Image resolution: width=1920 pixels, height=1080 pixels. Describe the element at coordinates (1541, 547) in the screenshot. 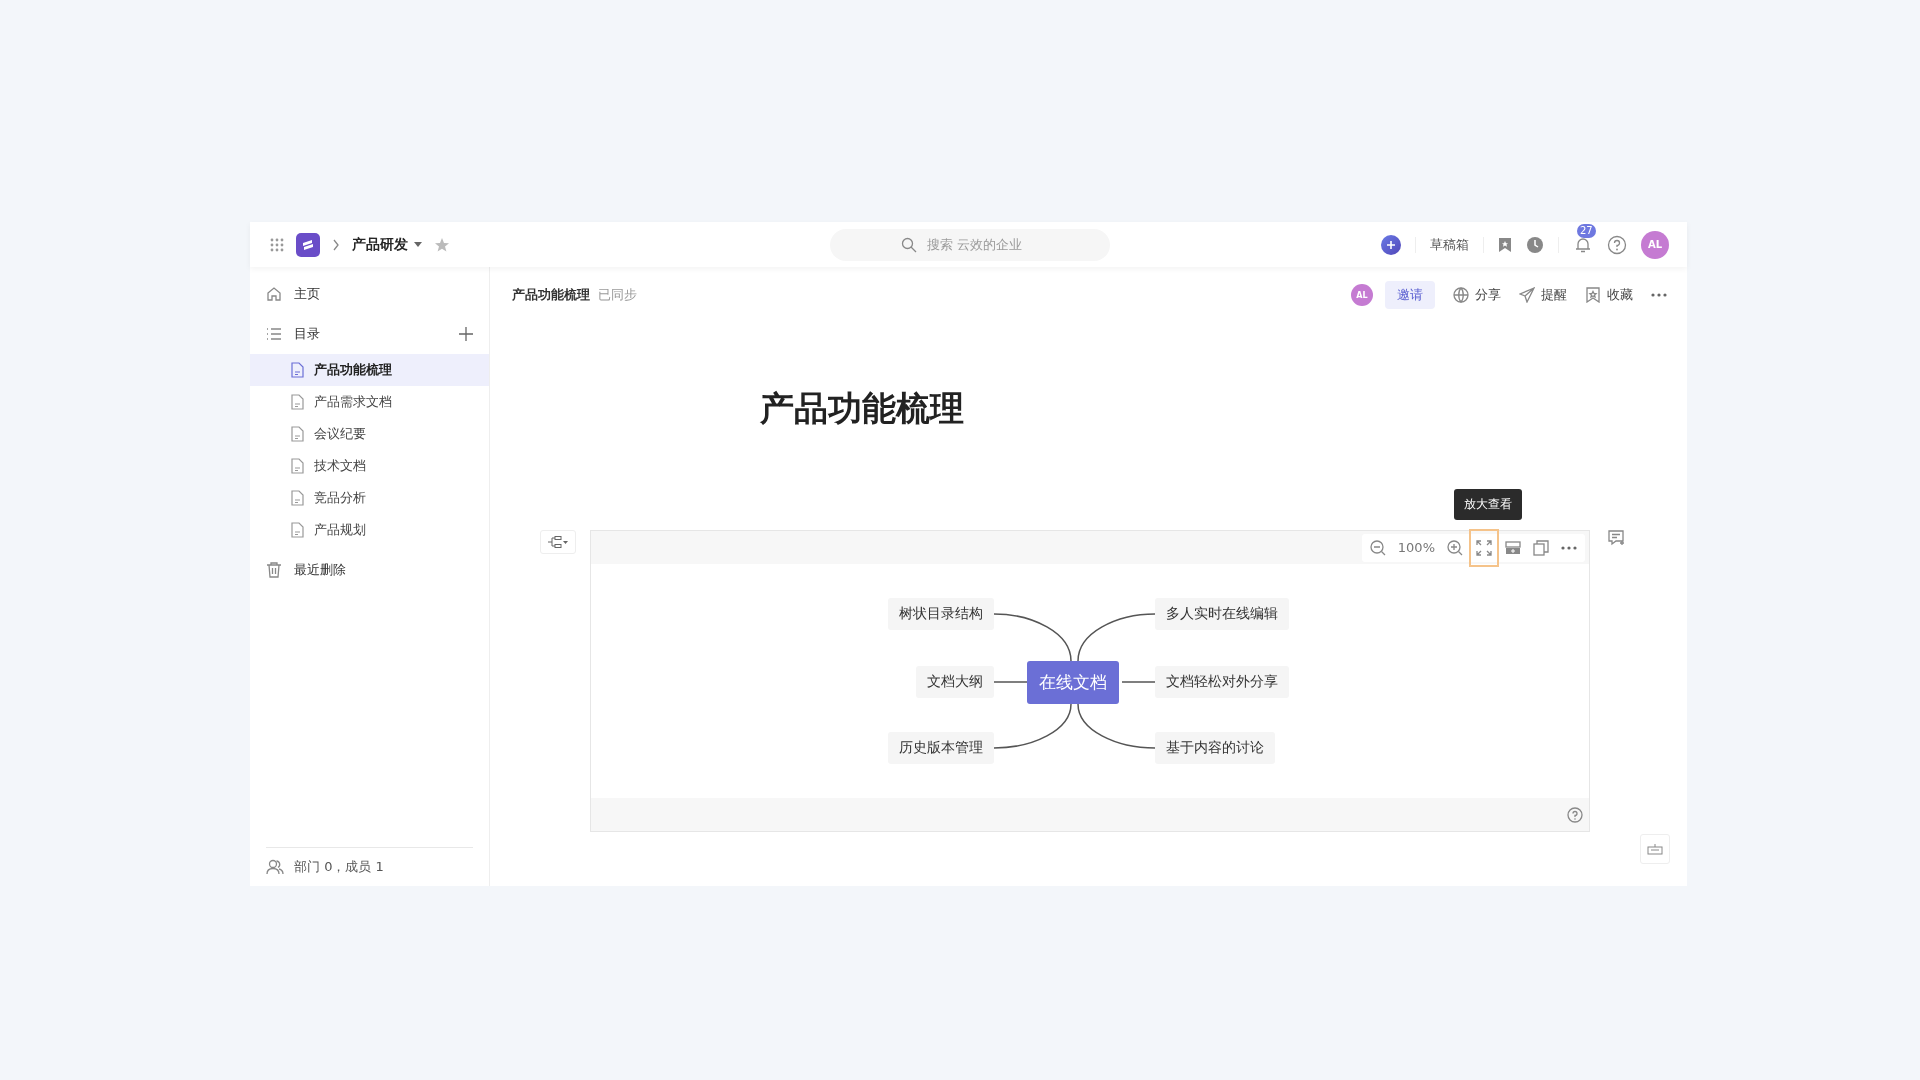

I see `copy-icon` at that location.